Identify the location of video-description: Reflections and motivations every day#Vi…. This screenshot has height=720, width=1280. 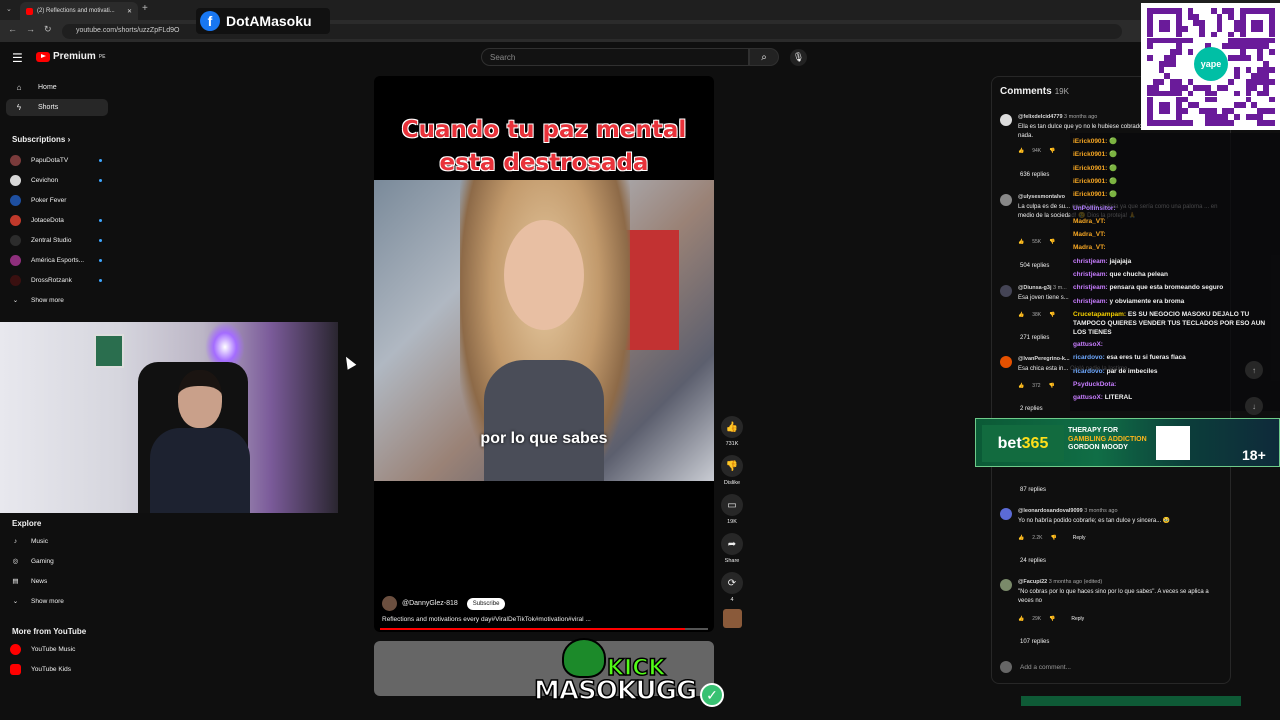
(486, 619).